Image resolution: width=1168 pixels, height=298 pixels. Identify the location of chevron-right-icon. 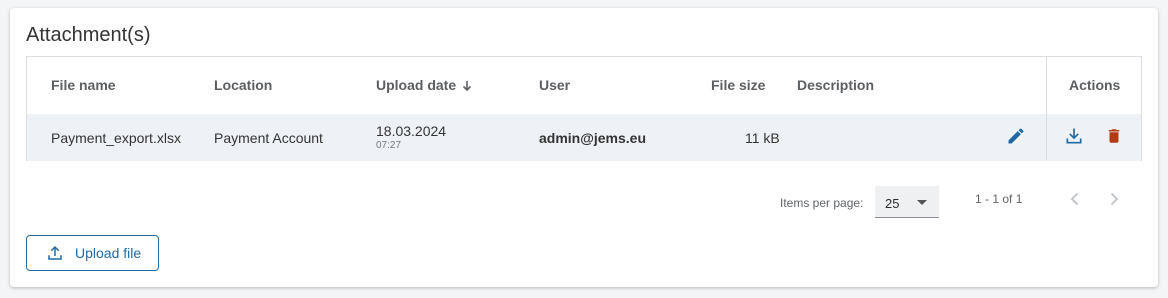
(1114, 201).